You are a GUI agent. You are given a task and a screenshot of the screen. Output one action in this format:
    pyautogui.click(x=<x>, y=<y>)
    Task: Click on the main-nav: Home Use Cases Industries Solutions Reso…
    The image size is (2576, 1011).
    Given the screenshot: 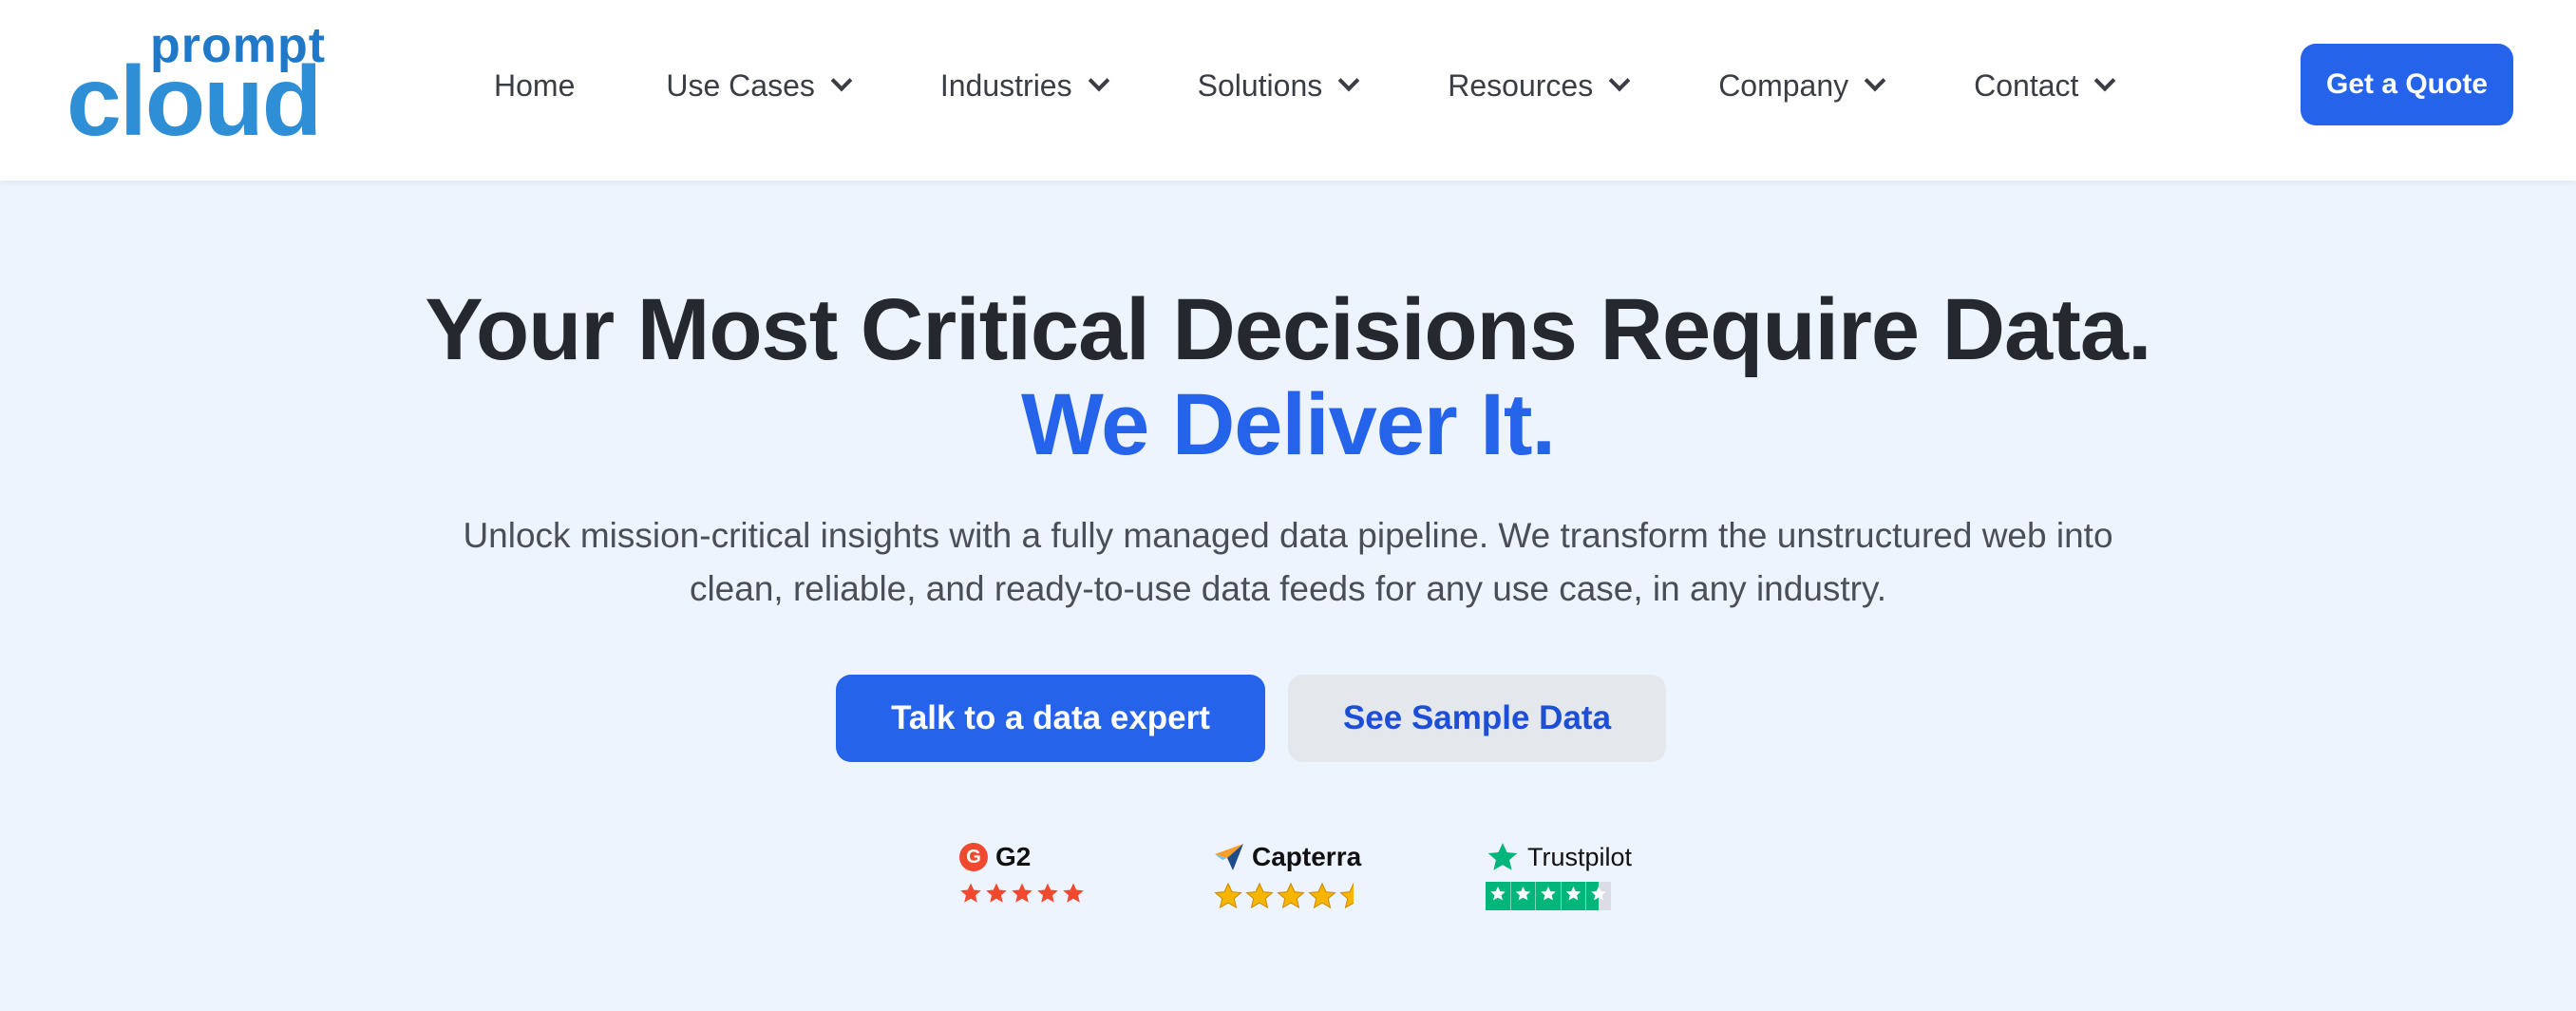 What is the action you would take?
    pyautogui.click(x=1305, y=85)
    